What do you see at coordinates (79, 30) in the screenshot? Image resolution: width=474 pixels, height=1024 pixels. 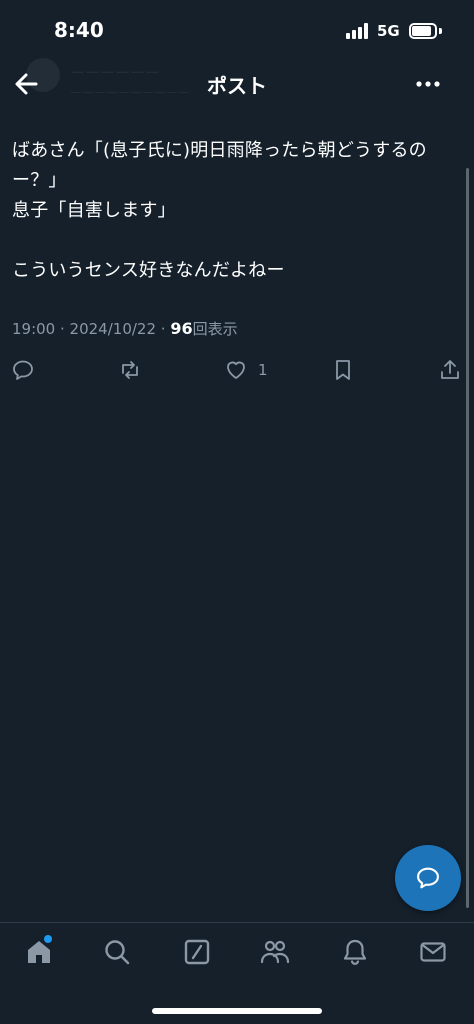 I see `status-time: 8:40` at bounding box center [79, 30].